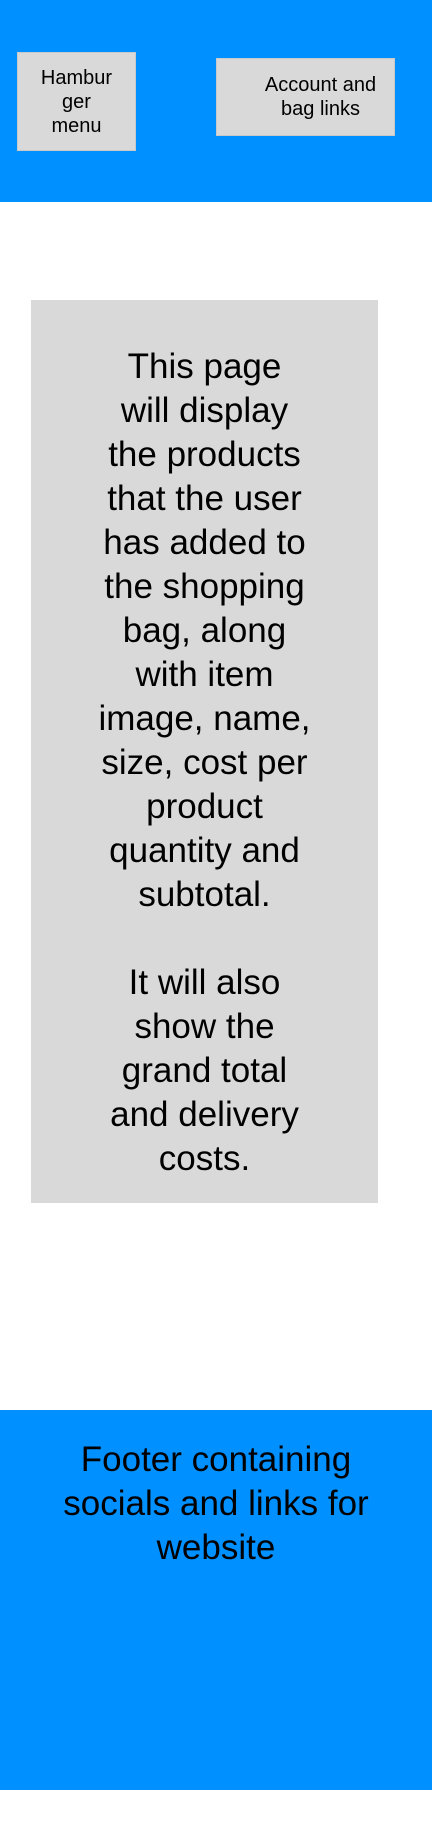  I want to click on header-bar: Hambur ger menu Account and bag links, so click(216, 101).